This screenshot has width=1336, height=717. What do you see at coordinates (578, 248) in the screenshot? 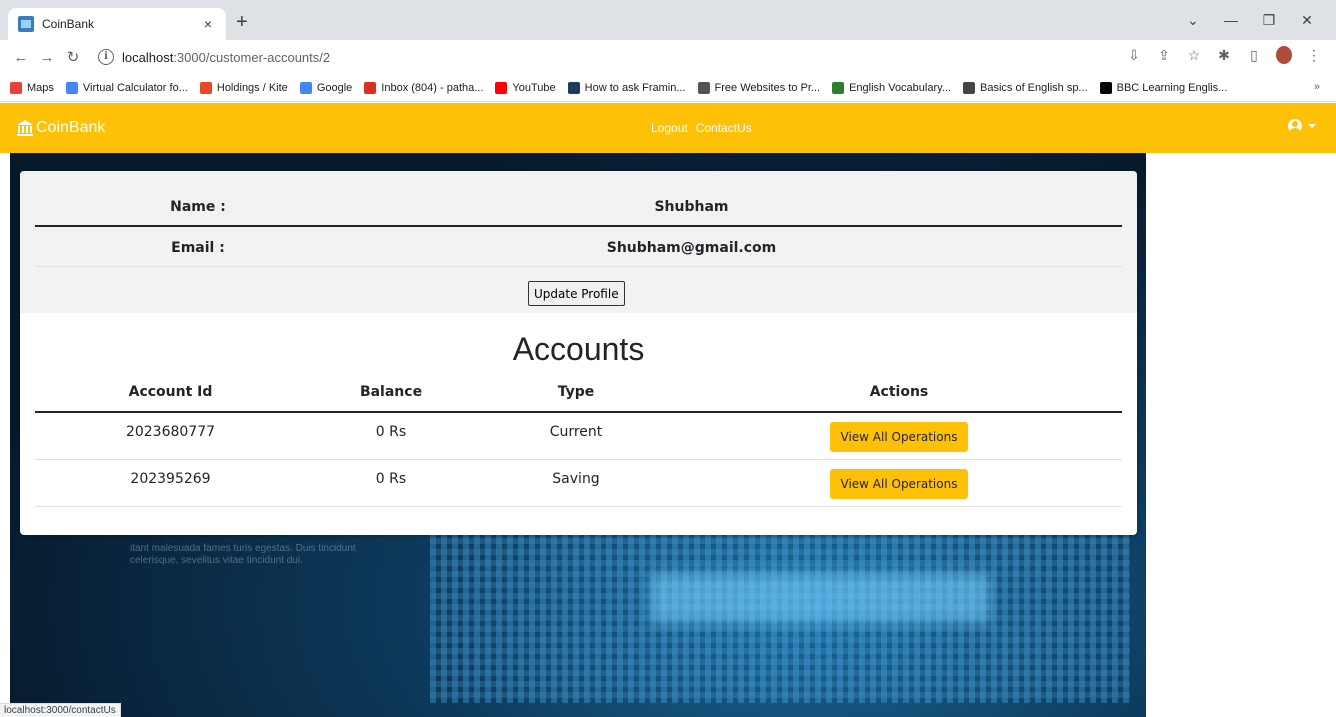
I see `email-row: Email : Shubham@gmail.com` at bounding box center [578, 248].